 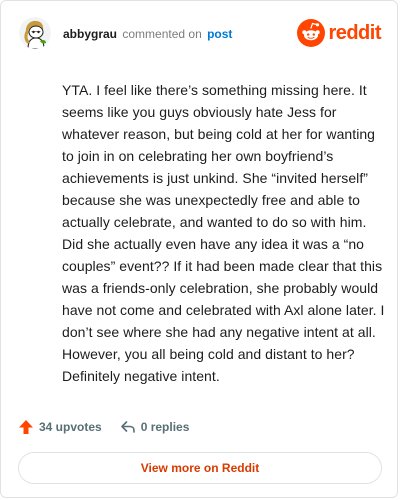 I want to click on upvote-arrow-icon, so click(x=26, y=427).